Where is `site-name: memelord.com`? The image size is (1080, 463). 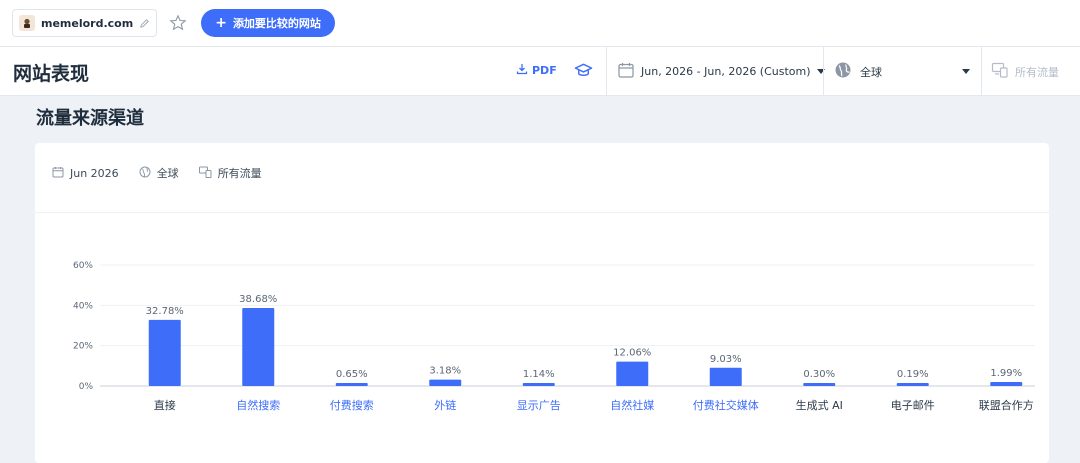
site-name: memelord.com is located at coordinates (87, 23).